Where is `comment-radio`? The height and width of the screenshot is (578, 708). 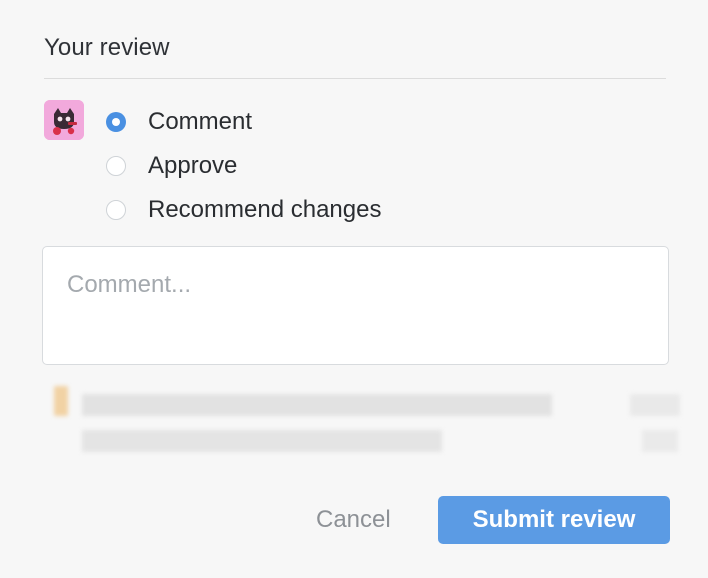
comment-radio is located at coordinates (116, 122).